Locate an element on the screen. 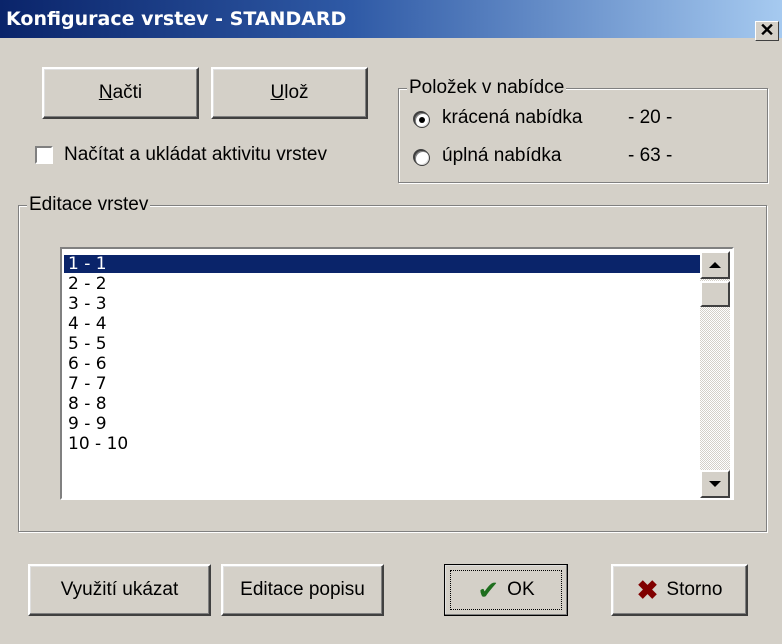 The image size is (782, 644). list-item: 3 - 3 is located at coordinates (382, 304).